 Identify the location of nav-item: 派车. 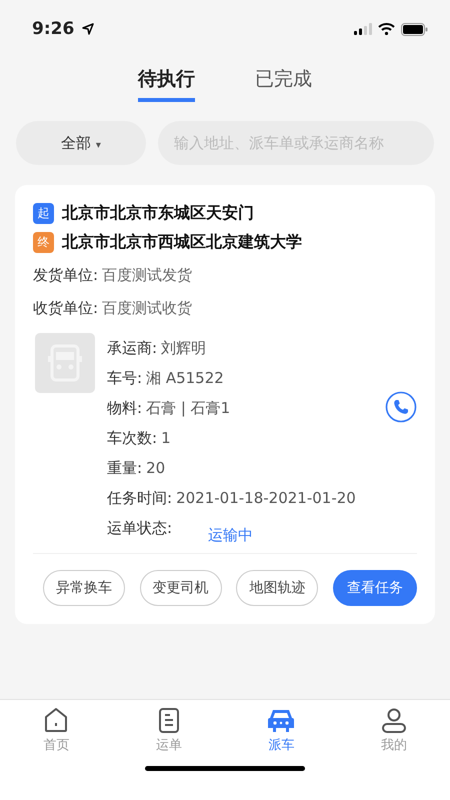
(281, 733).